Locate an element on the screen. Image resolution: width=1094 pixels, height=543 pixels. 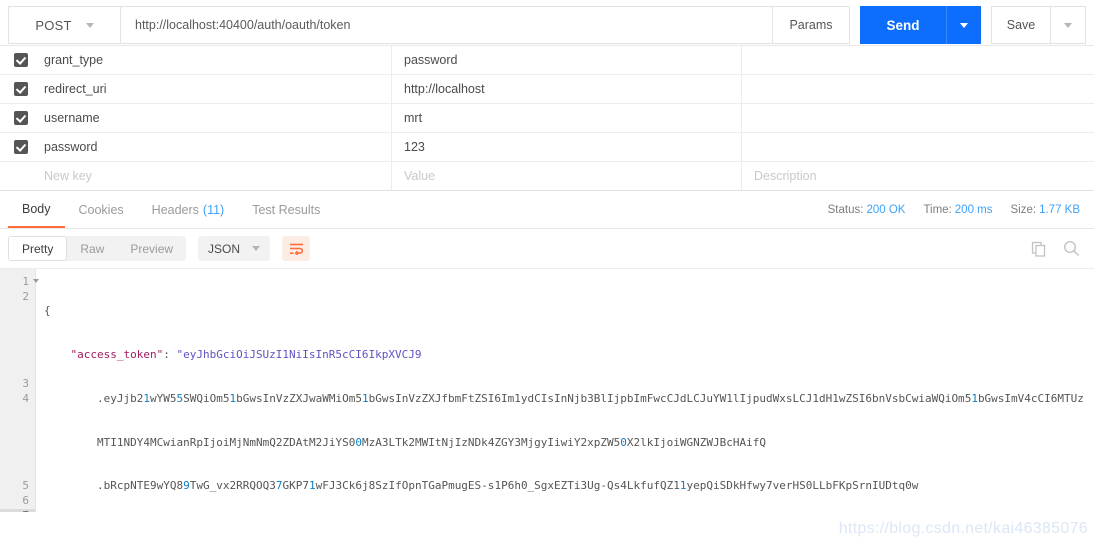
tab-cookies: Cookies is located at coordinates (101, 209).